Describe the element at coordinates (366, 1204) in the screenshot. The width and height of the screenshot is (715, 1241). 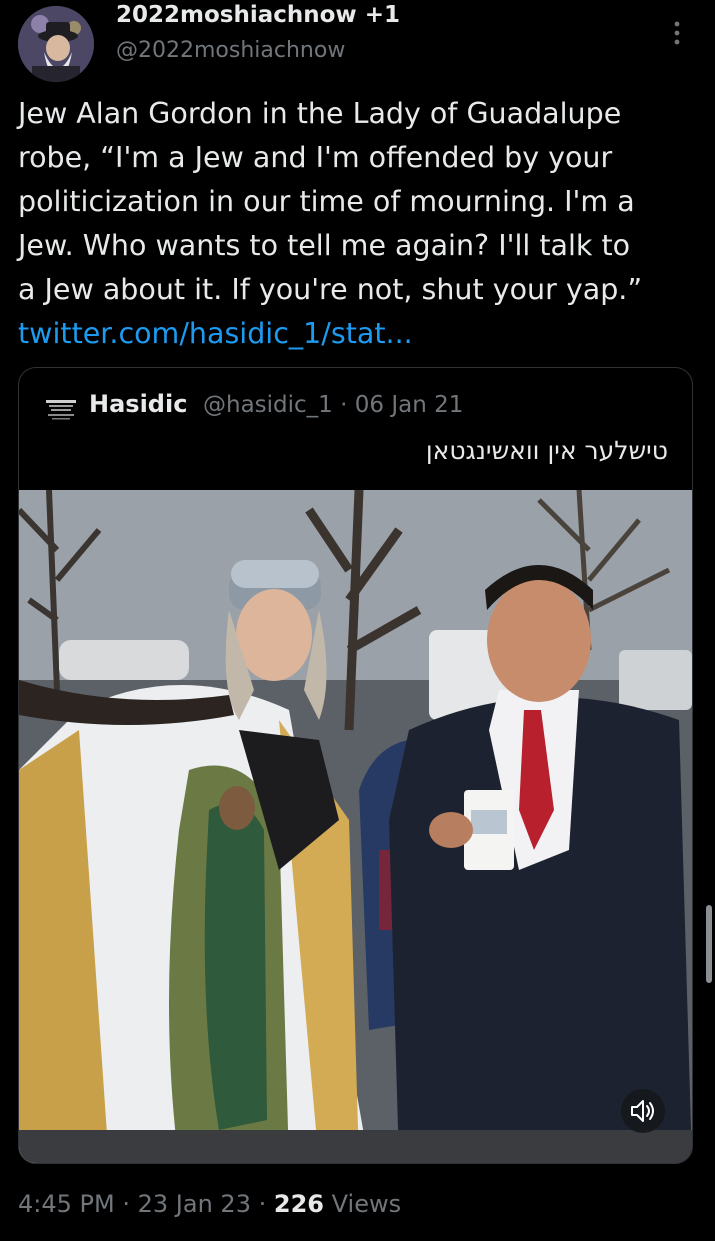
I see `views-label: Views` at that location.